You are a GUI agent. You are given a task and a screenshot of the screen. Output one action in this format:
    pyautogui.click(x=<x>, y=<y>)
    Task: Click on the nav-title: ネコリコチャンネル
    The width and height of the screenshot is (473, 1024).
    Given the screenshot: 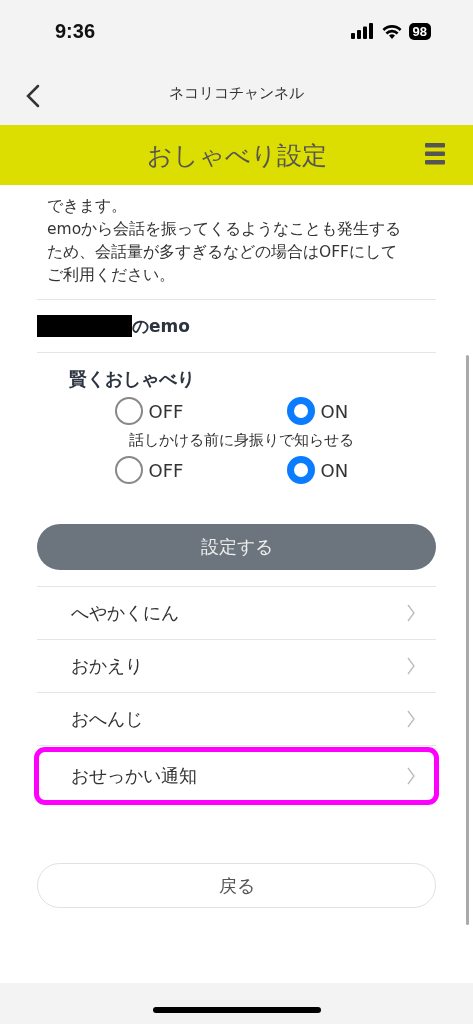 What is the action you would take?
    pyautogui.click(x=236, y=93)
    